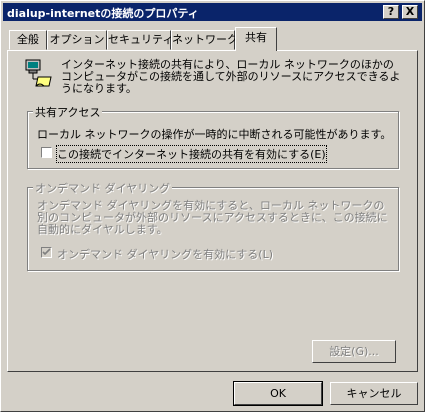 Image resolution: width=425 pixels, height=412 pixels. I want to click on on-demand-checkbox-label: オンデマンド ダイヤリングを有効にする(L), so click(165, 254).